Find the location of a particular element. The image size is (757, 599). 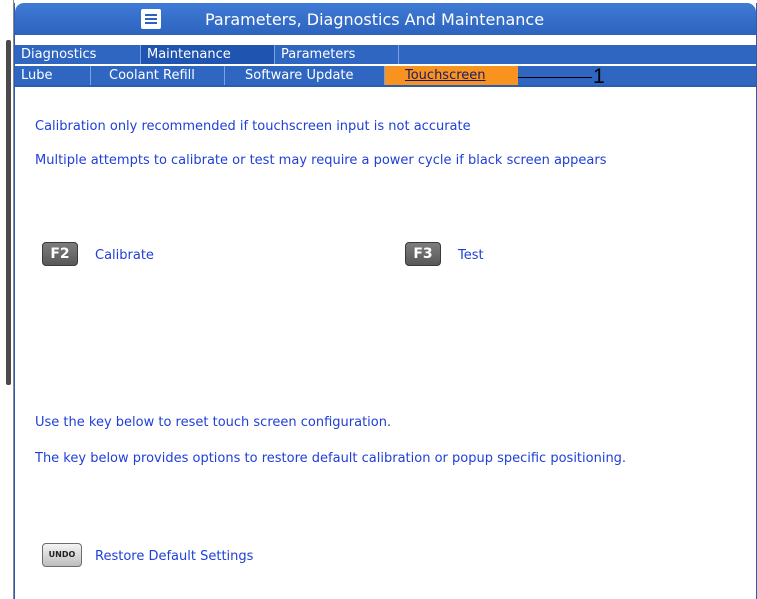

primary-tab-bar: Diagnostics Maintenance Parameters is located at coordinates (385, 54).